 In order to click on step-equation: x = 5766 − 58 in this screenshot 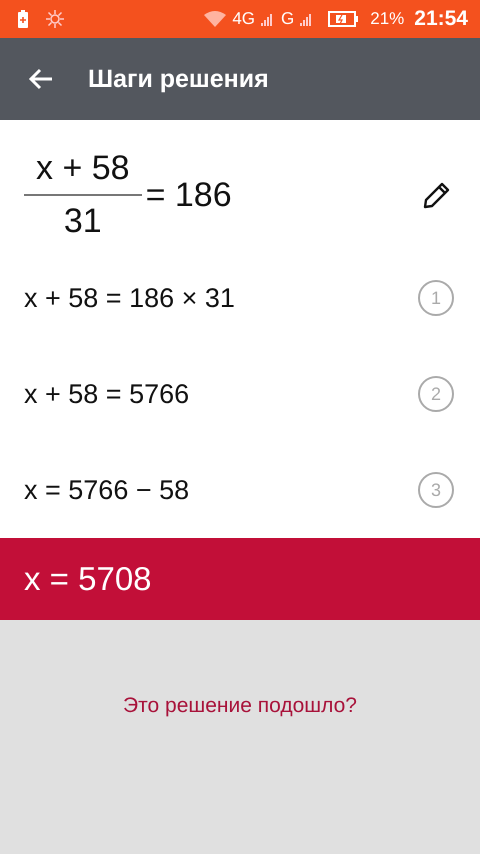, I will do `click(107, 490)`.